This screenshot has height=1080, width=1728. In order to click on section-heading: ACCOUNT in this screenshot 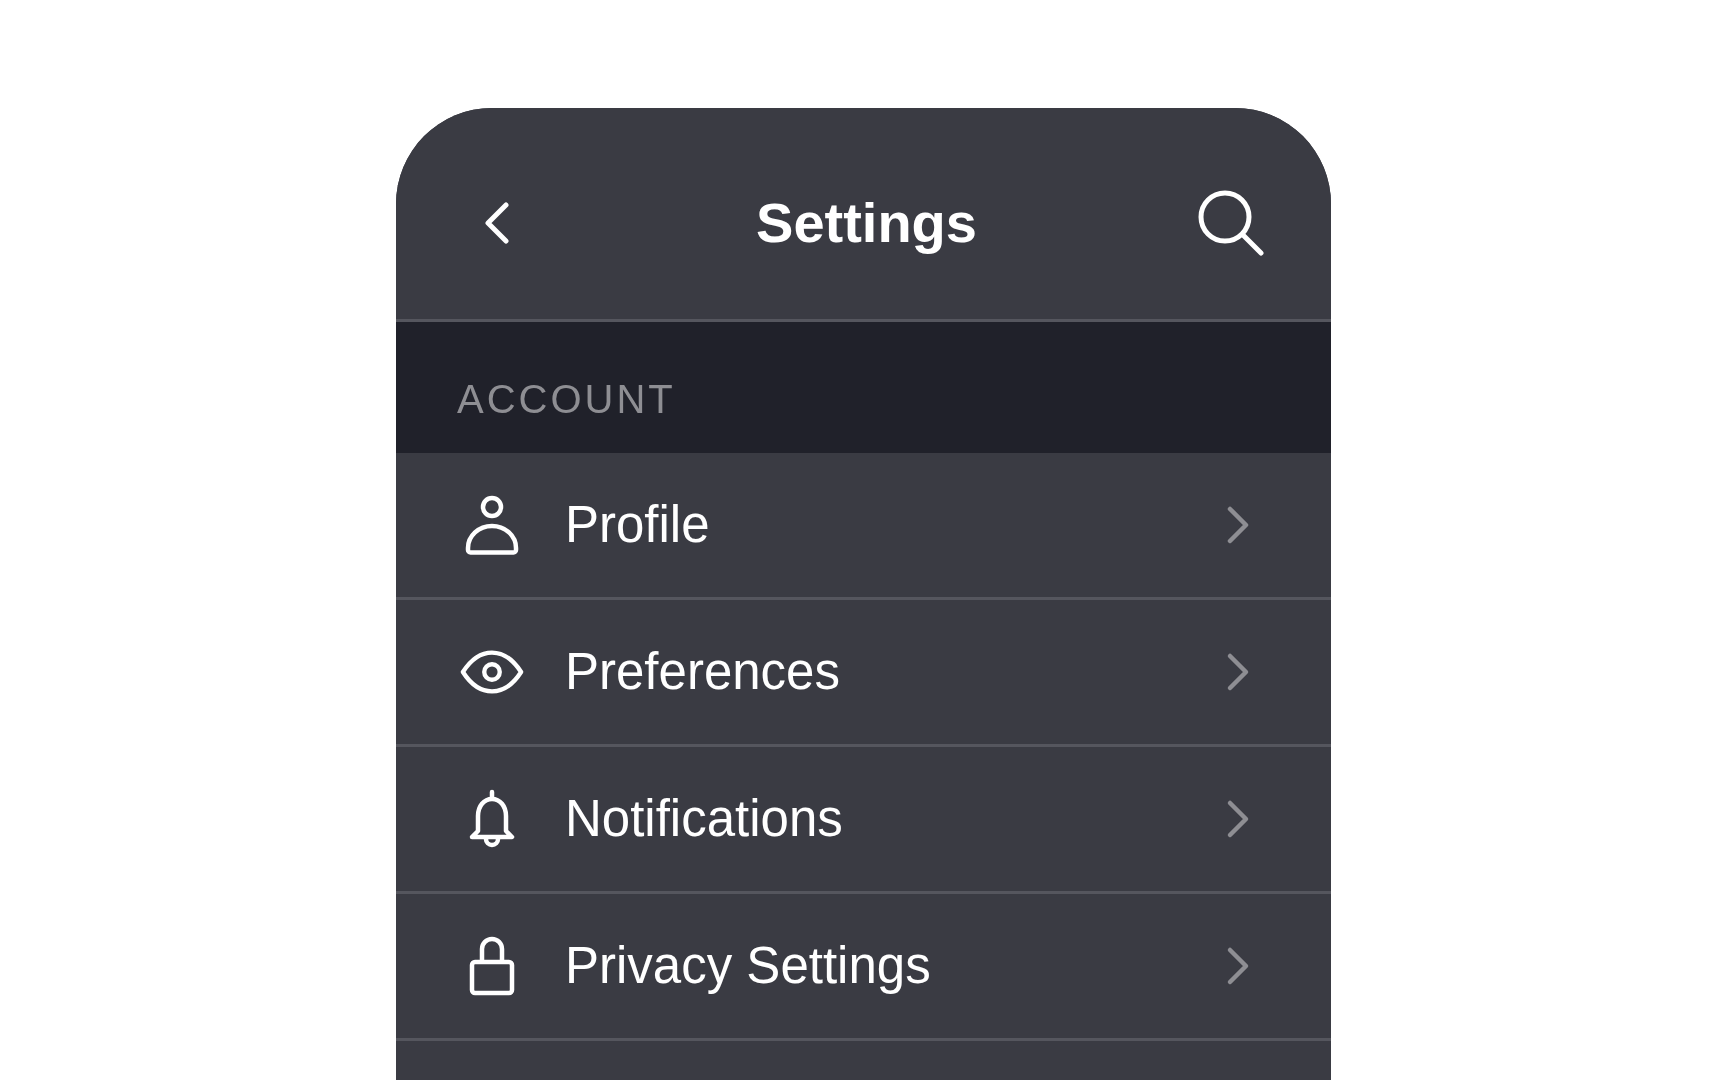, I will do `click(863, 387)`.